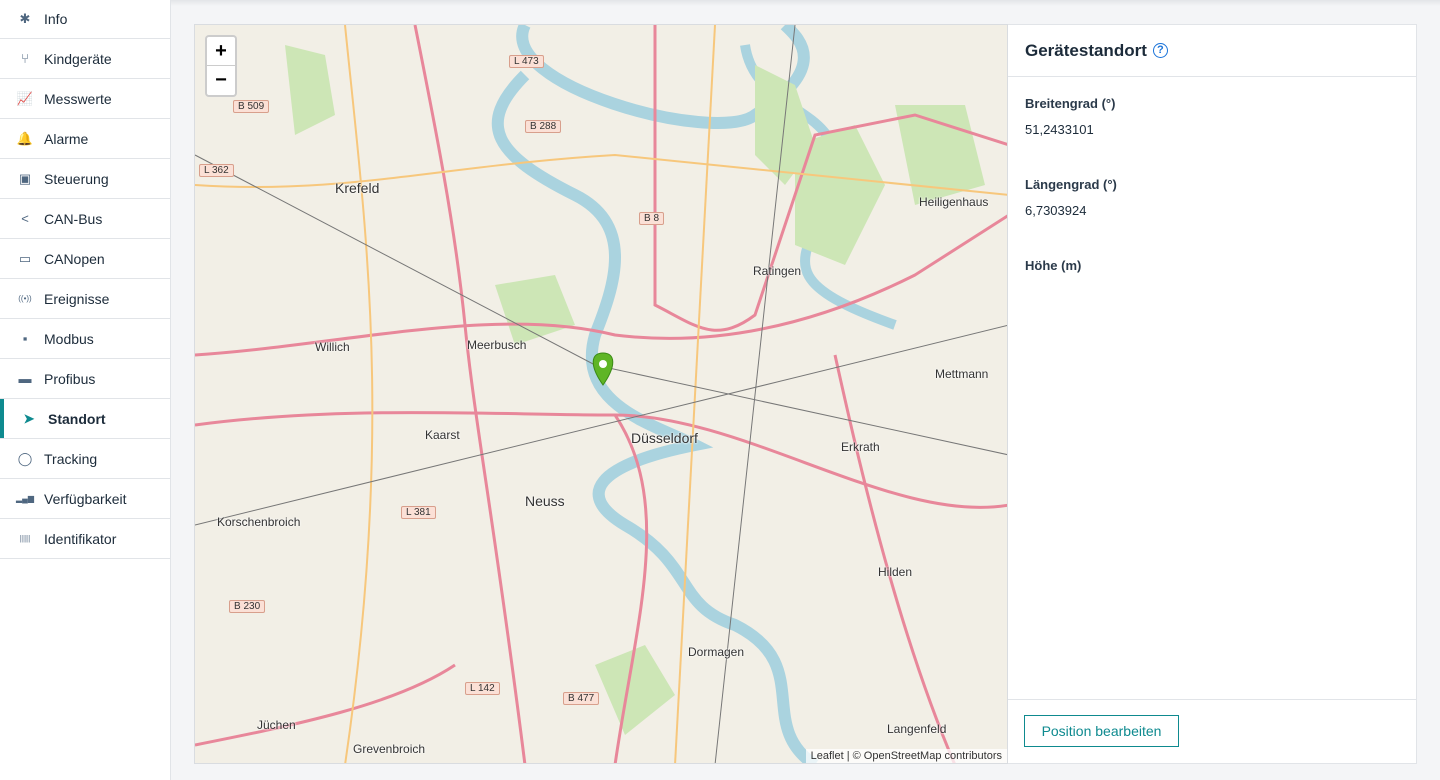 The height and width of the screenshot is (780, 1440). I want to click on city-label: Willich, so click(332, 347).